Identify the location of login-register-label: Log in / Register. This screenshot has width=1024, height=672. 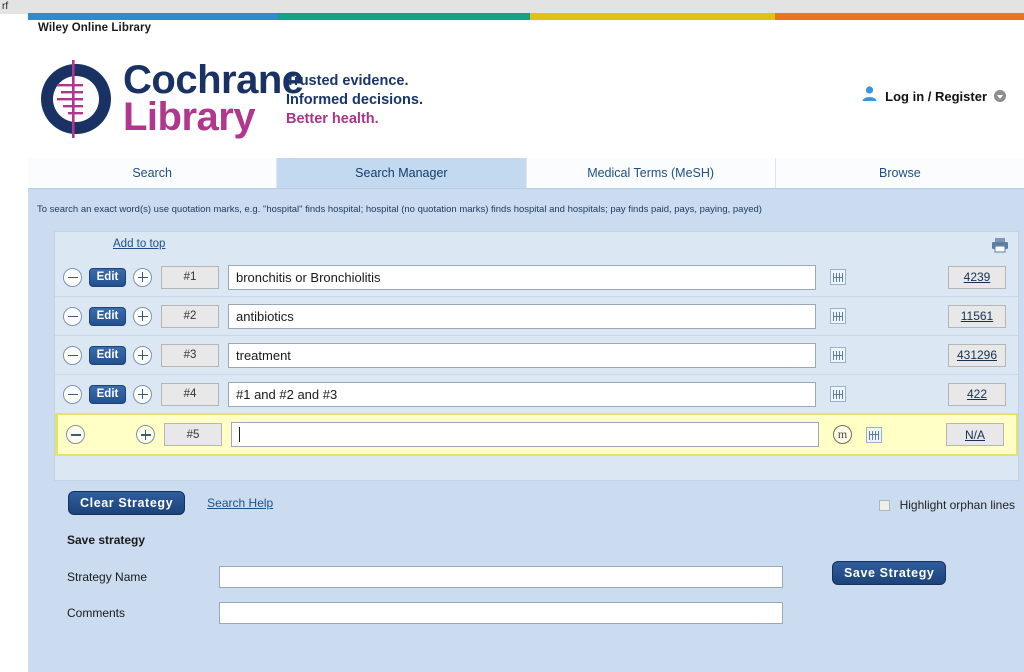
(936, 96).